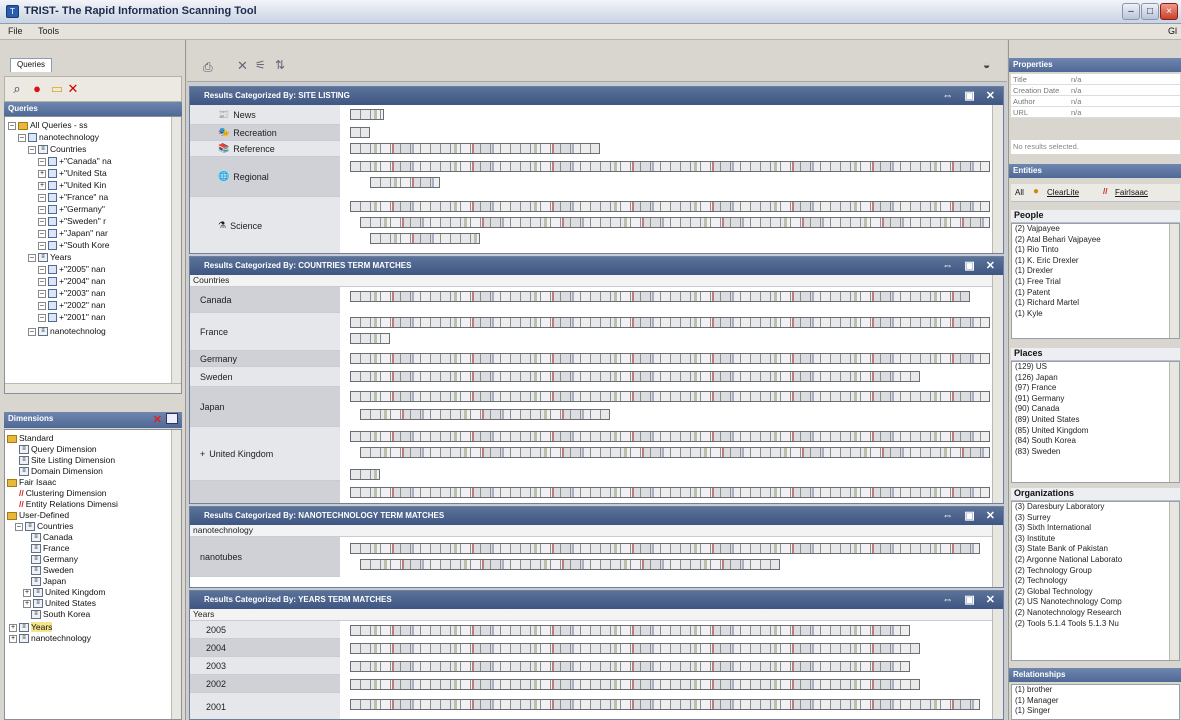 The image size is (1181, 720). What do you see at coordinates (1095, 293) in the screenshot?
I see `list-item: (1) Patent` at bounding box center [1095, 293].